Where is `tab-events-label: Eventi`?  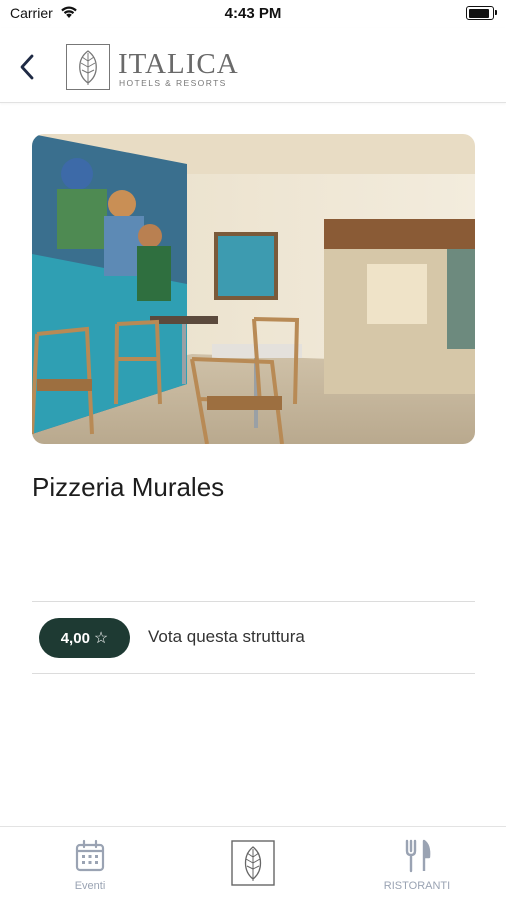 tab-events-label: Eventi is located at coordinates (90, 886).